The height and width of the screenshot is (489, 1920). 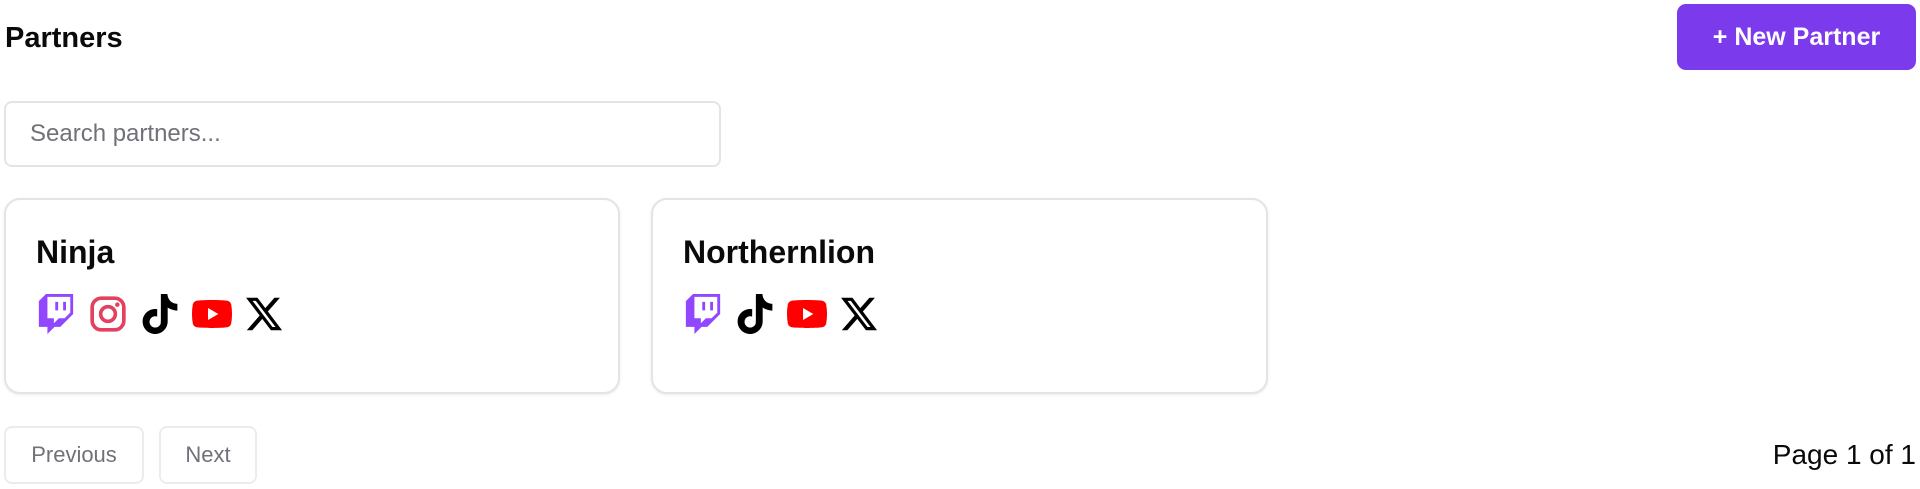 I want to click on partner-card: Ninja, so click(x=312, y=296).